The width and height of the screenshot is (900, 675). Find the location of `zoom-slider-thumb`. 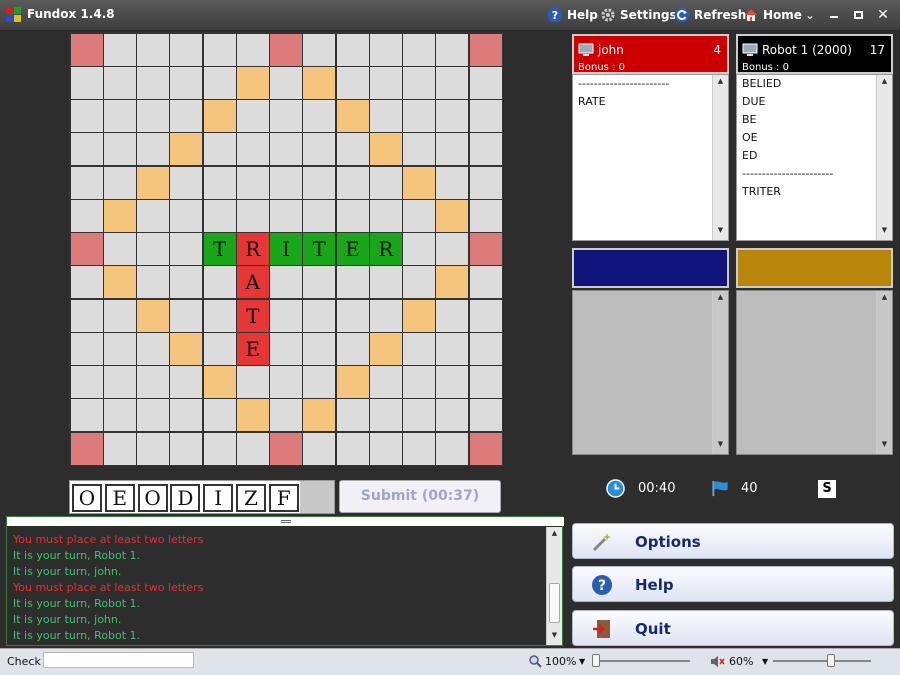

zoom-slider-thumb is located at coordinates (596, 660).